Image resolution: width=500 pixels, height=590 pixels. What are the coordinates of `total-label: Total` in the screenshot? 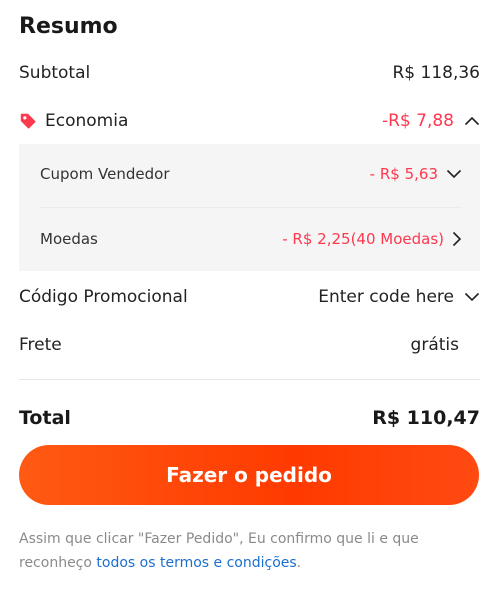 It's located at (45, 418).